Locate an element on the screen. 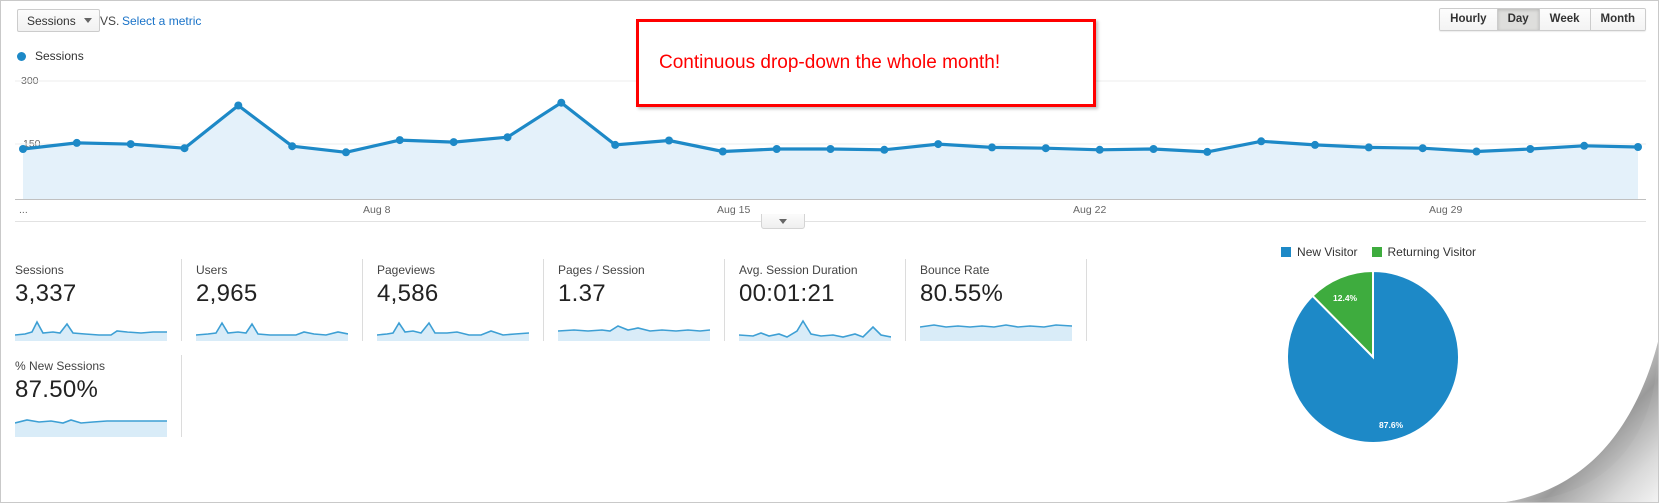 The width and height of the screenshot is (1659, 503). metric-card-avg-session-duration: Avg. Session Duration 00:01:21 is located at coordinates (815, 300).